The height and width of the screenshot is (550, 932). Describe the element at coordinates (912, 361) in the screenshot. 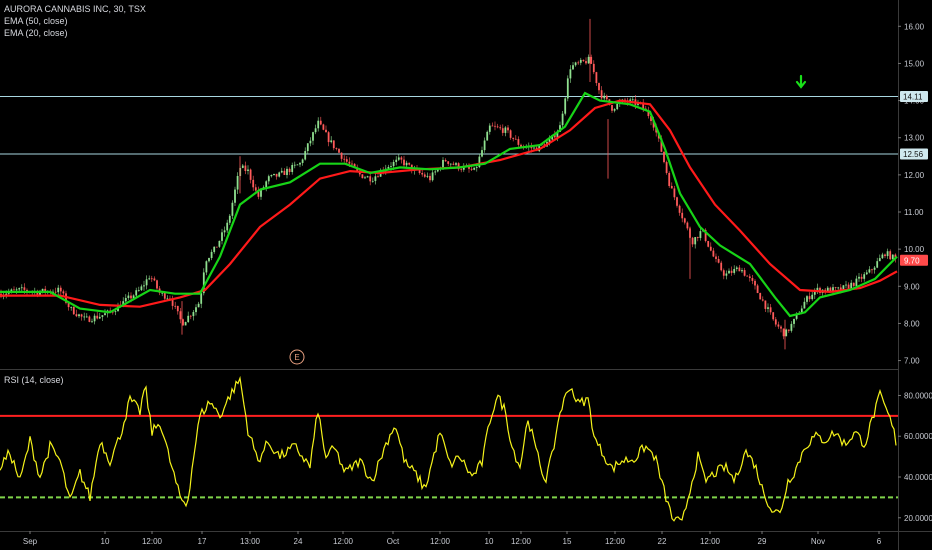

I see `price-tick-label: 7.00` at that location.